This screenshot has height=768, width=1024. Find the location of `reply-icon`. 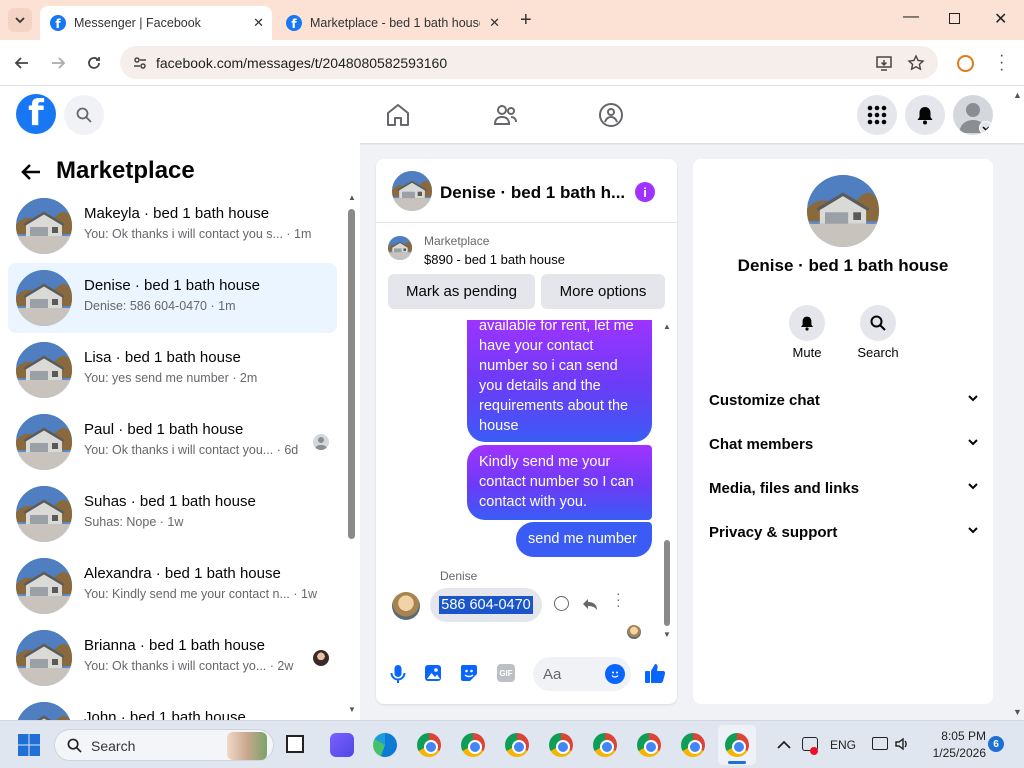

reply-icon is located at coordinates (590, 604).